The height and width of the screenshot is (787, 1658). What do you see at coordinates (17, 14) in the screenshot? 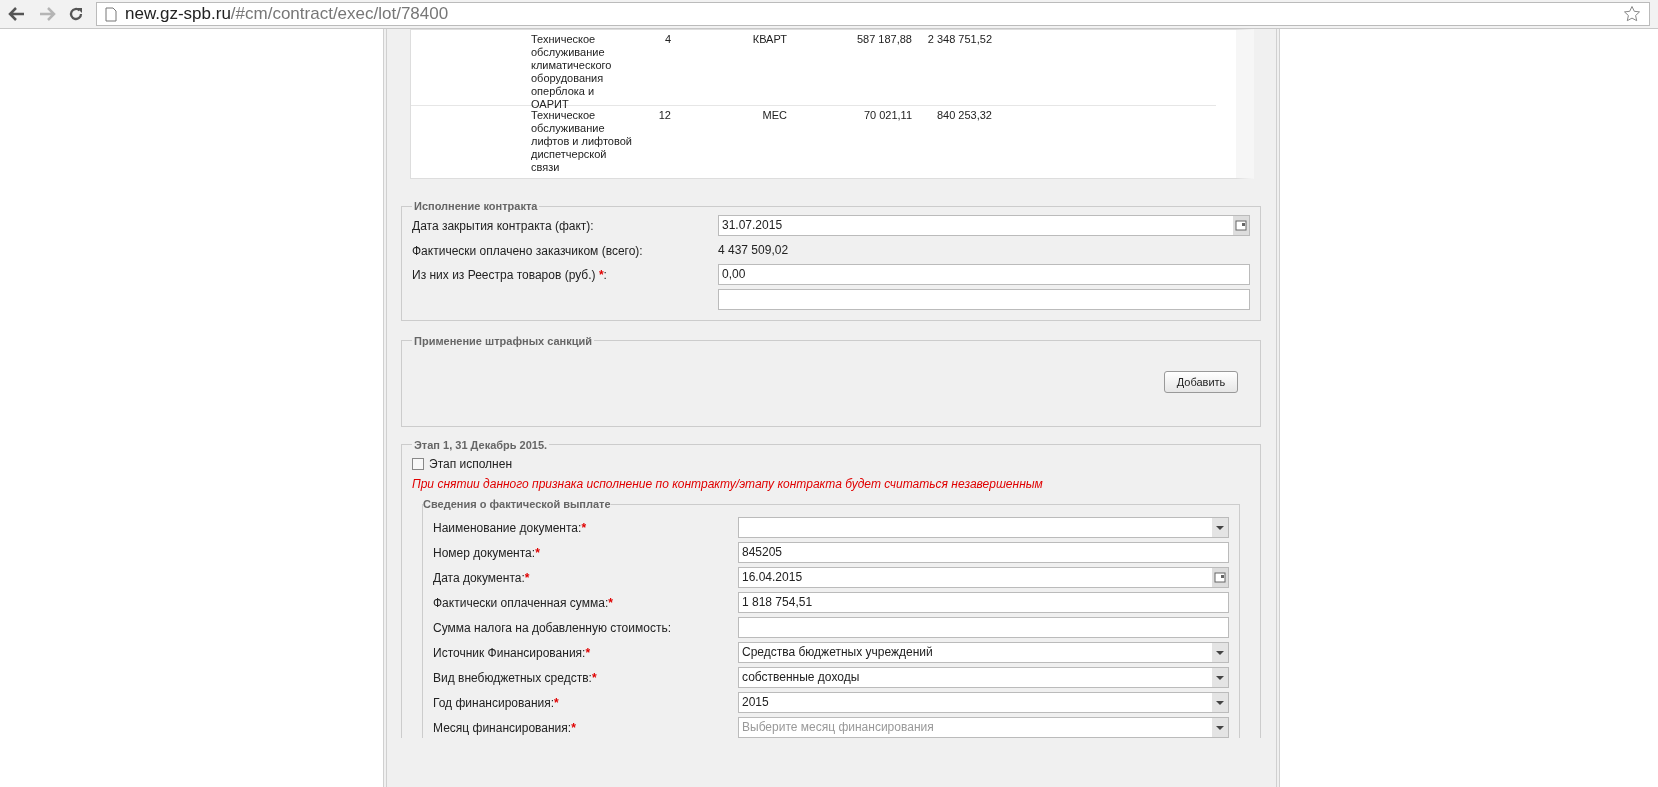
I see `back-icon` at bounding box center [17, 14].